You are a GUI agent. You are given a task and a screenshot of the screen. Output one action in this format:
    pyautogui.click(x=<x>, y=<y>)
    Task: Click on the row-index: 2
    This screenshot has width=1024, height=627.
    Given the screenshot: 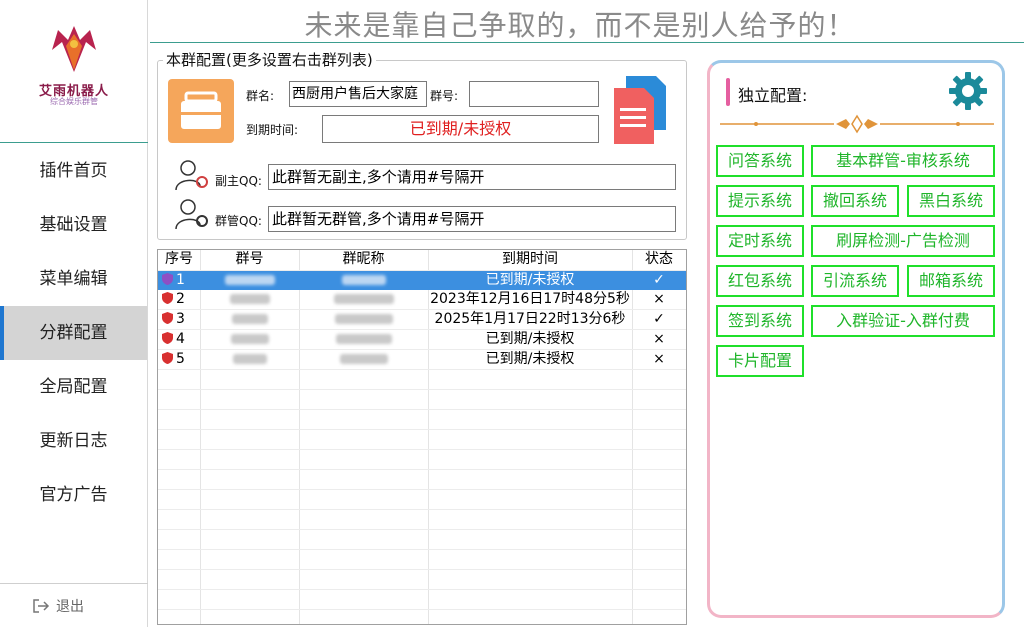 What is the action you would take?
    pyautogui.click(x=180, y=299)
    